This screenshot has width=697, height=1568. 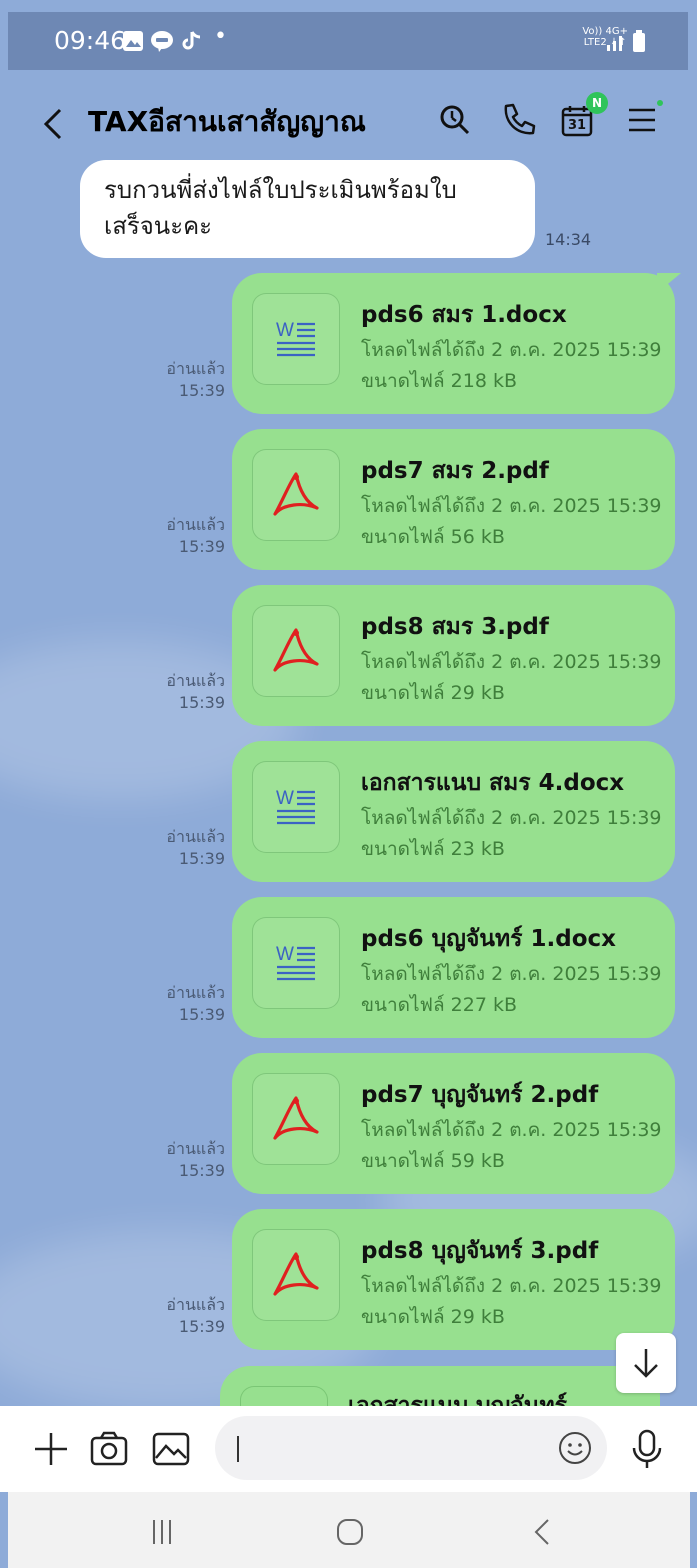 What do you see at coordinates (669, 283) in the screenshot?
I see `bubble-tail` at bounding box center [669, 283].